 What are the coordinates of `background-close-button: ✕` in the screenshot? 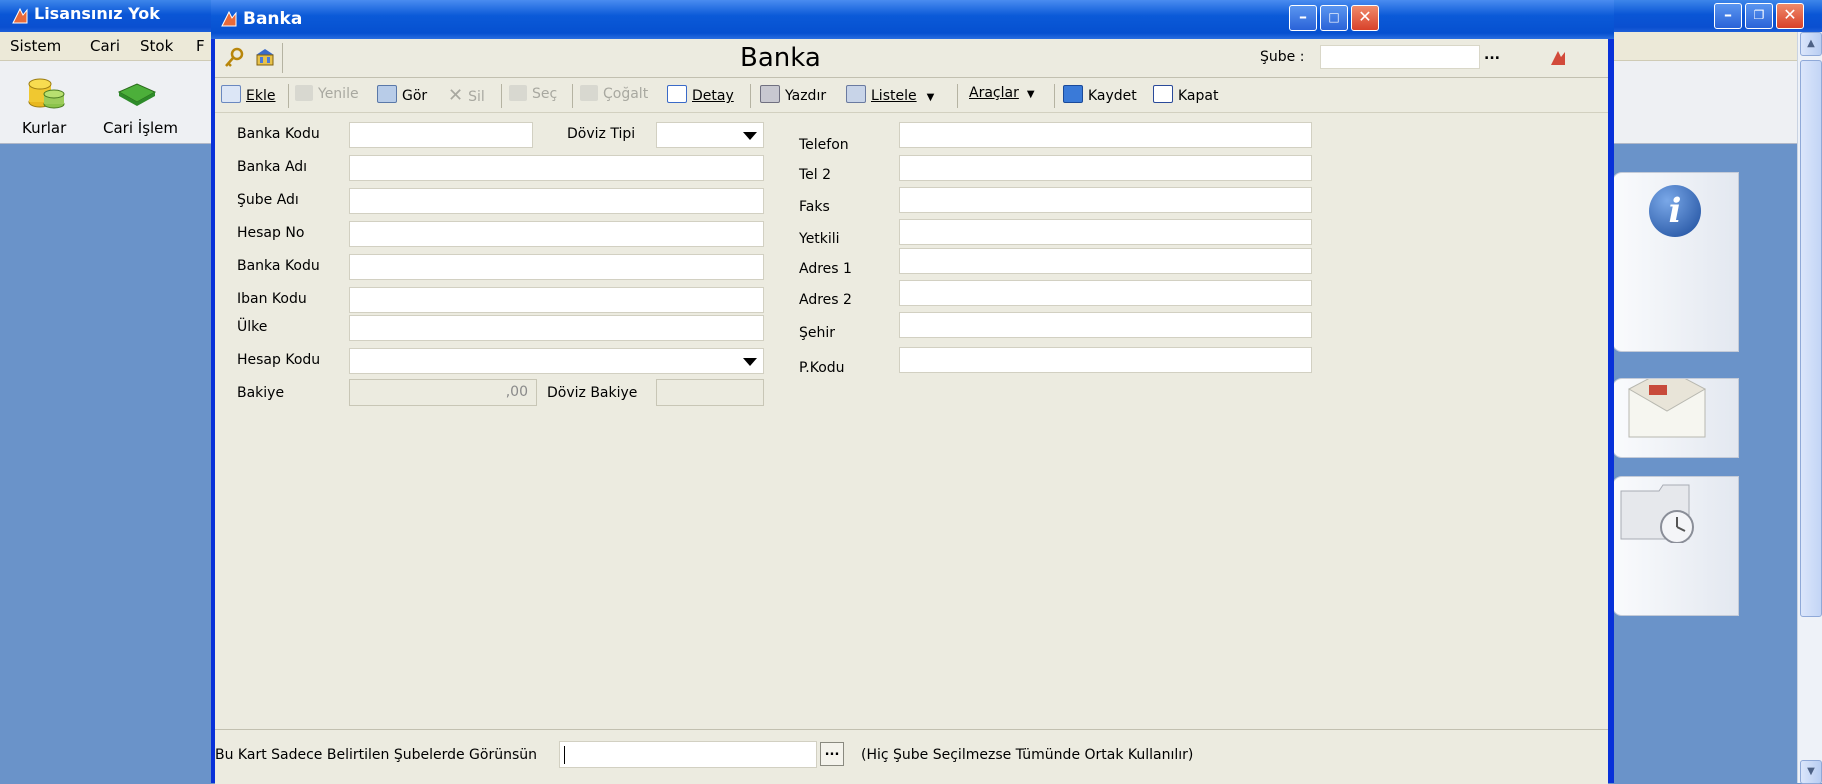 It's located at (1790, 16).